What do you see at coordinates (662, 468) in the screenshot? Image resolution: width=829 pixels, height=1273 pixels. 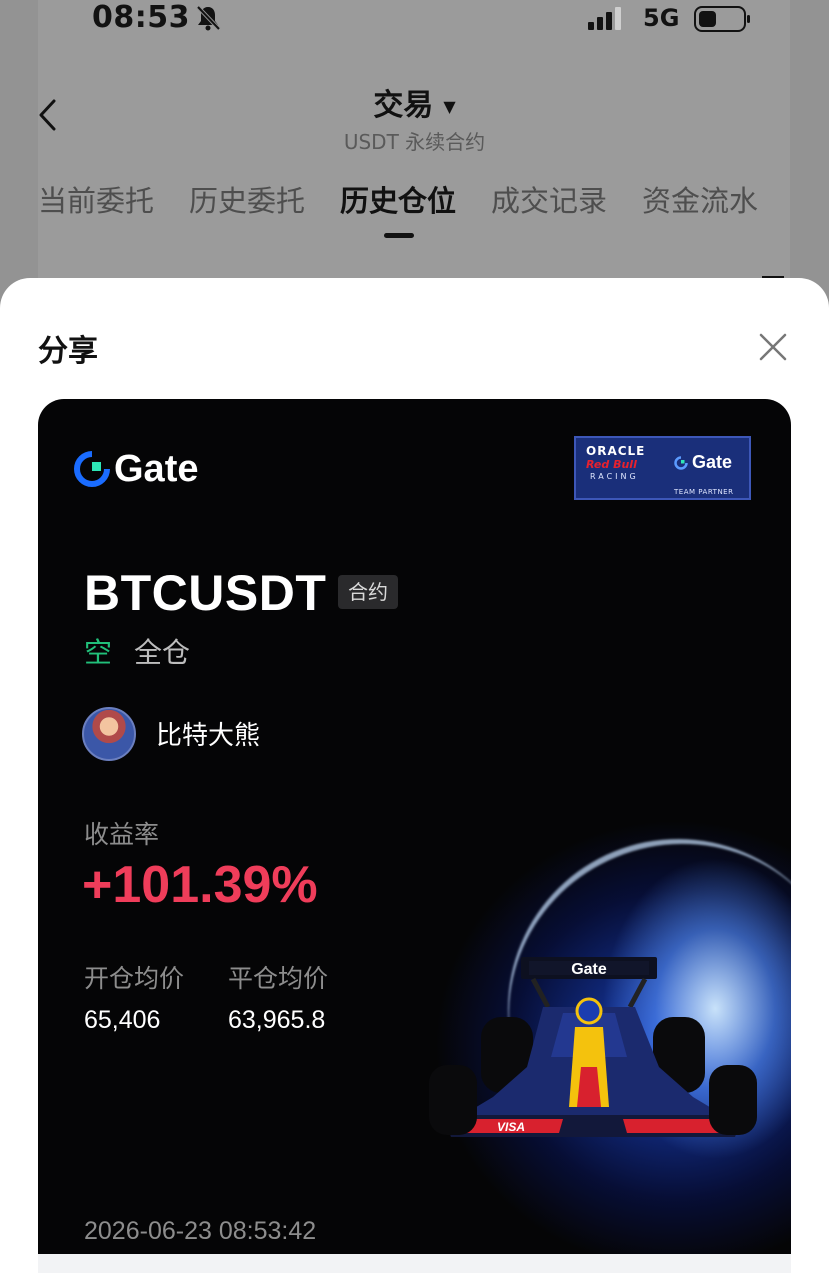 I see `partner-badge: ORACLE Red Bull RACING Gate TEAM PARTNER` at bounding box center [662, 468].